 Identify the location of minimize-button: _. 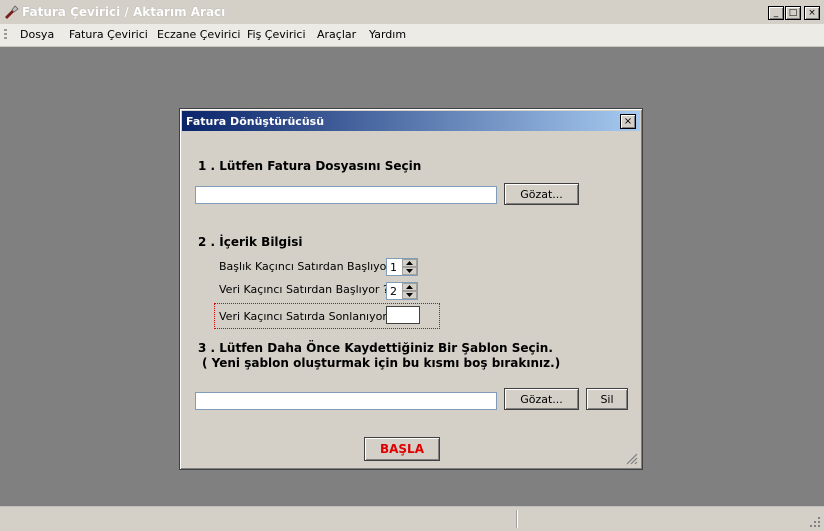
(776, 13).